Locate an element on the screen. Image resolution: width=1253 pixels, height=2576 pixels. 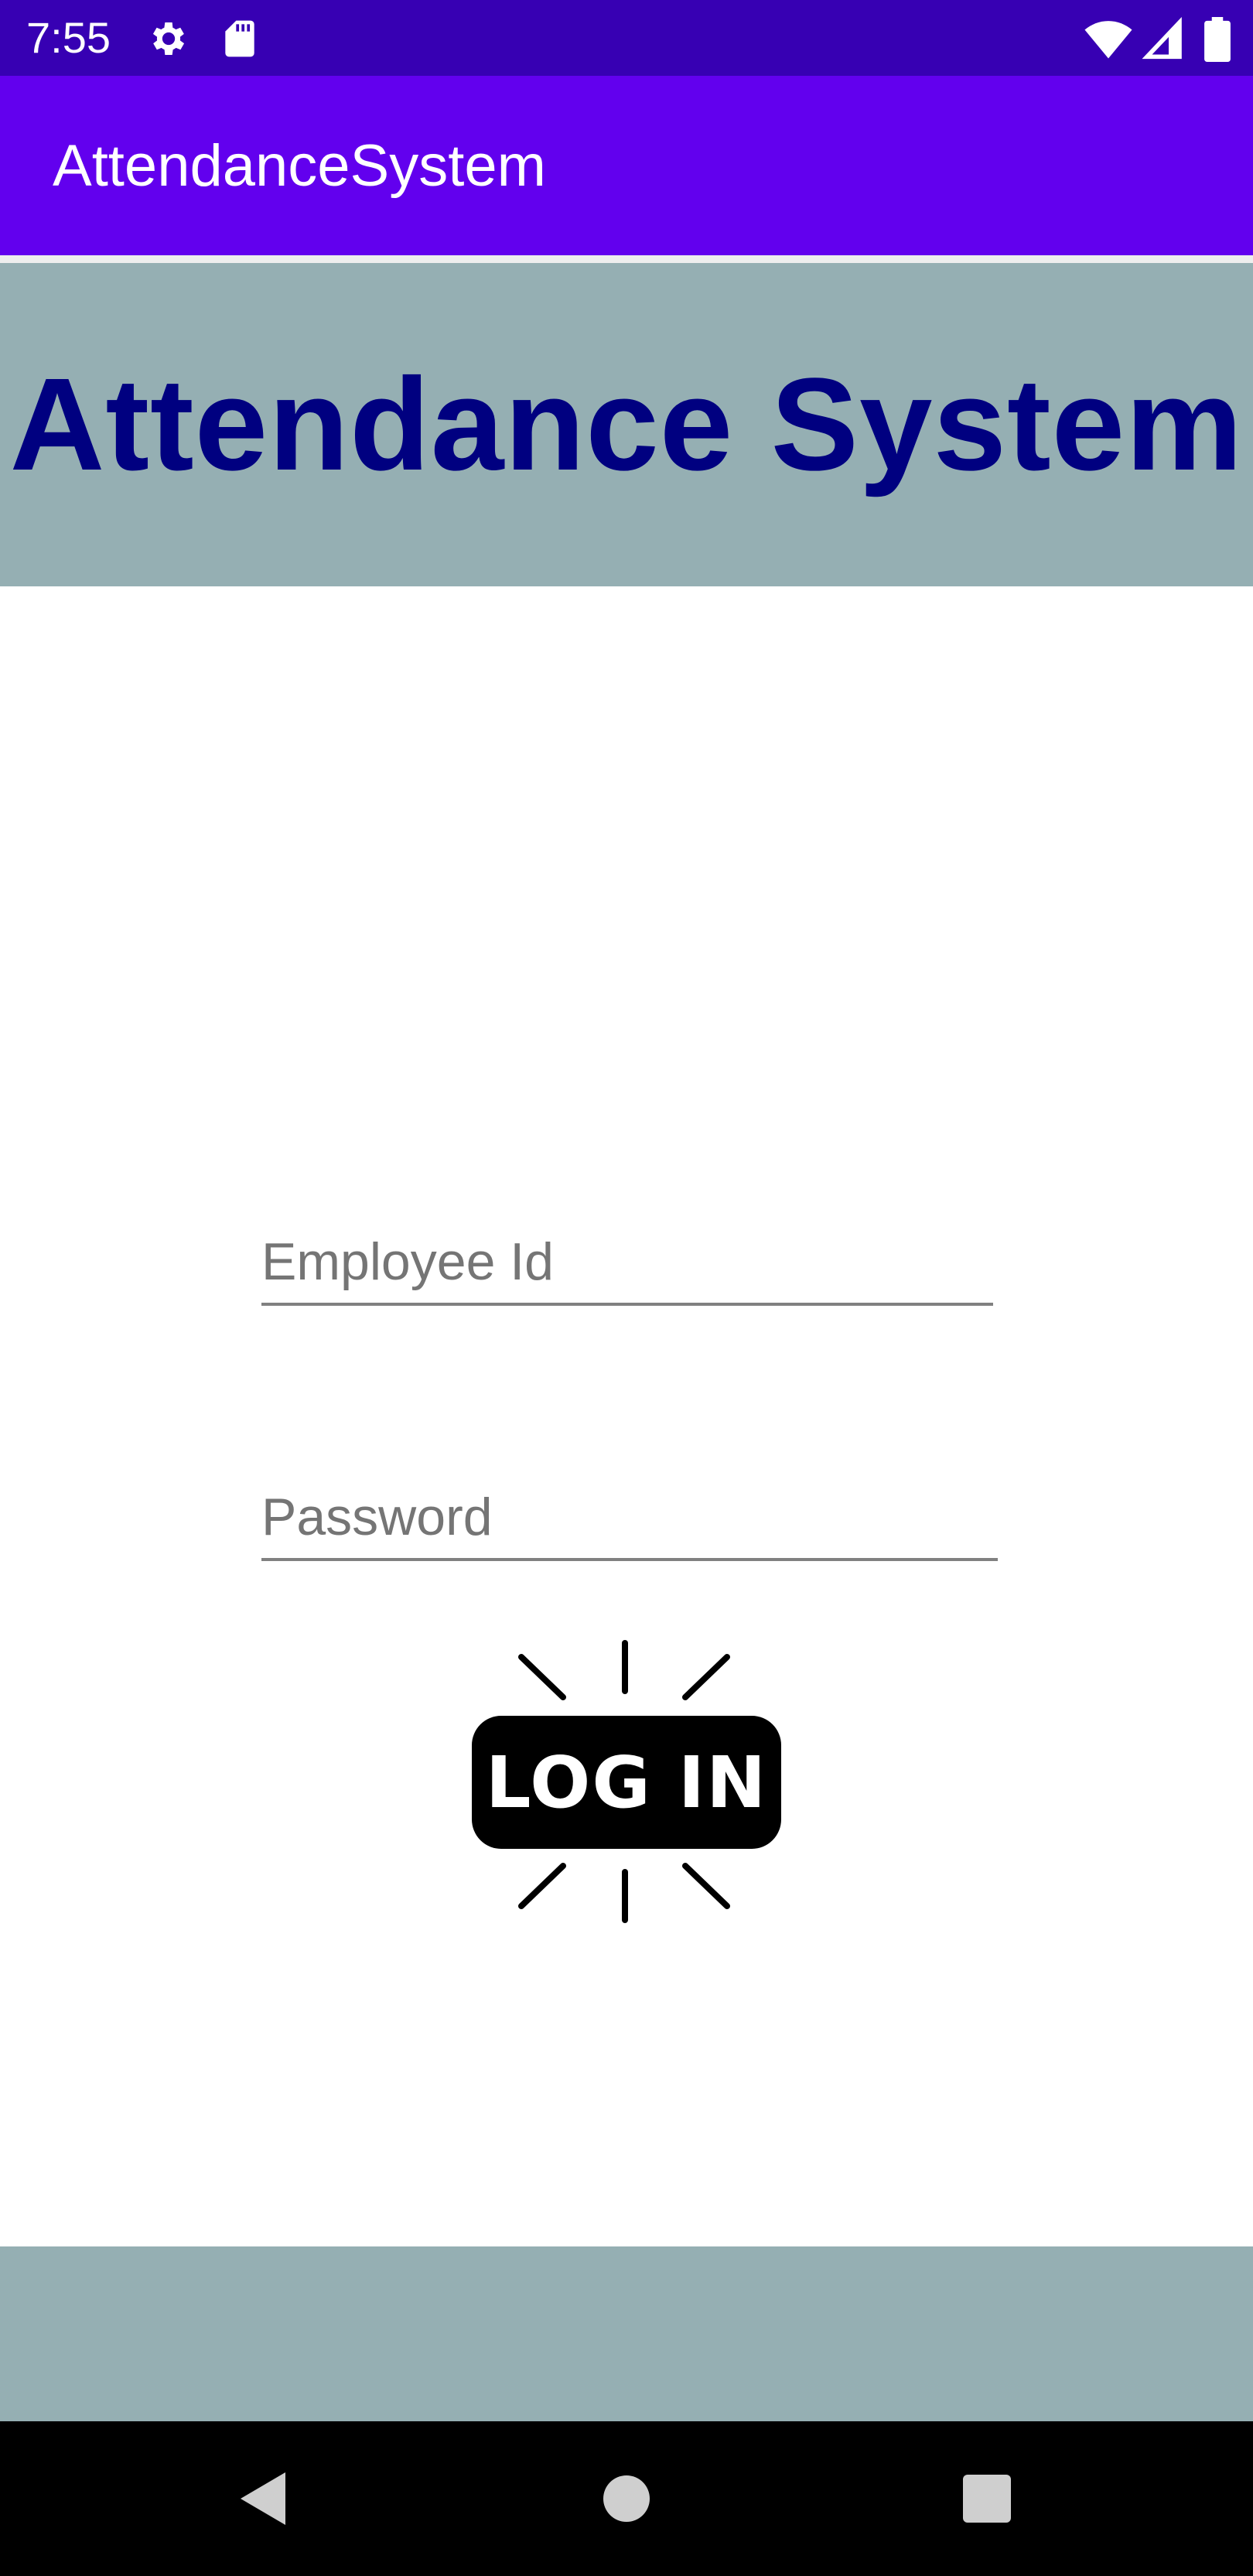
status-time: 7:55 is located at coordinates (68, 37).